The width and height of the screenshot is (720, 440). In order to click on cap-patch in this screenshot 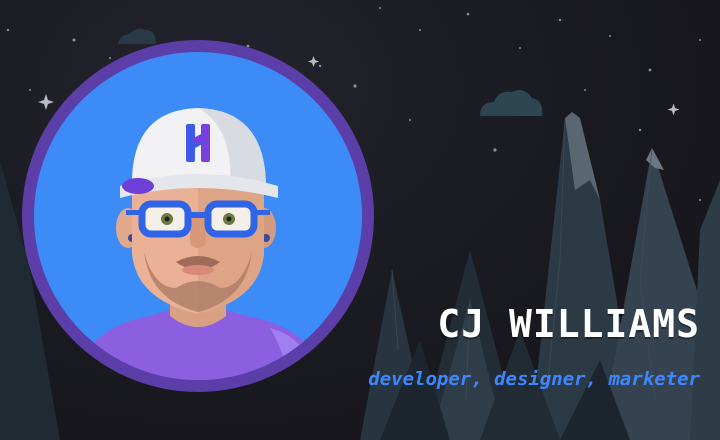, I will do `click(138, 186)`.